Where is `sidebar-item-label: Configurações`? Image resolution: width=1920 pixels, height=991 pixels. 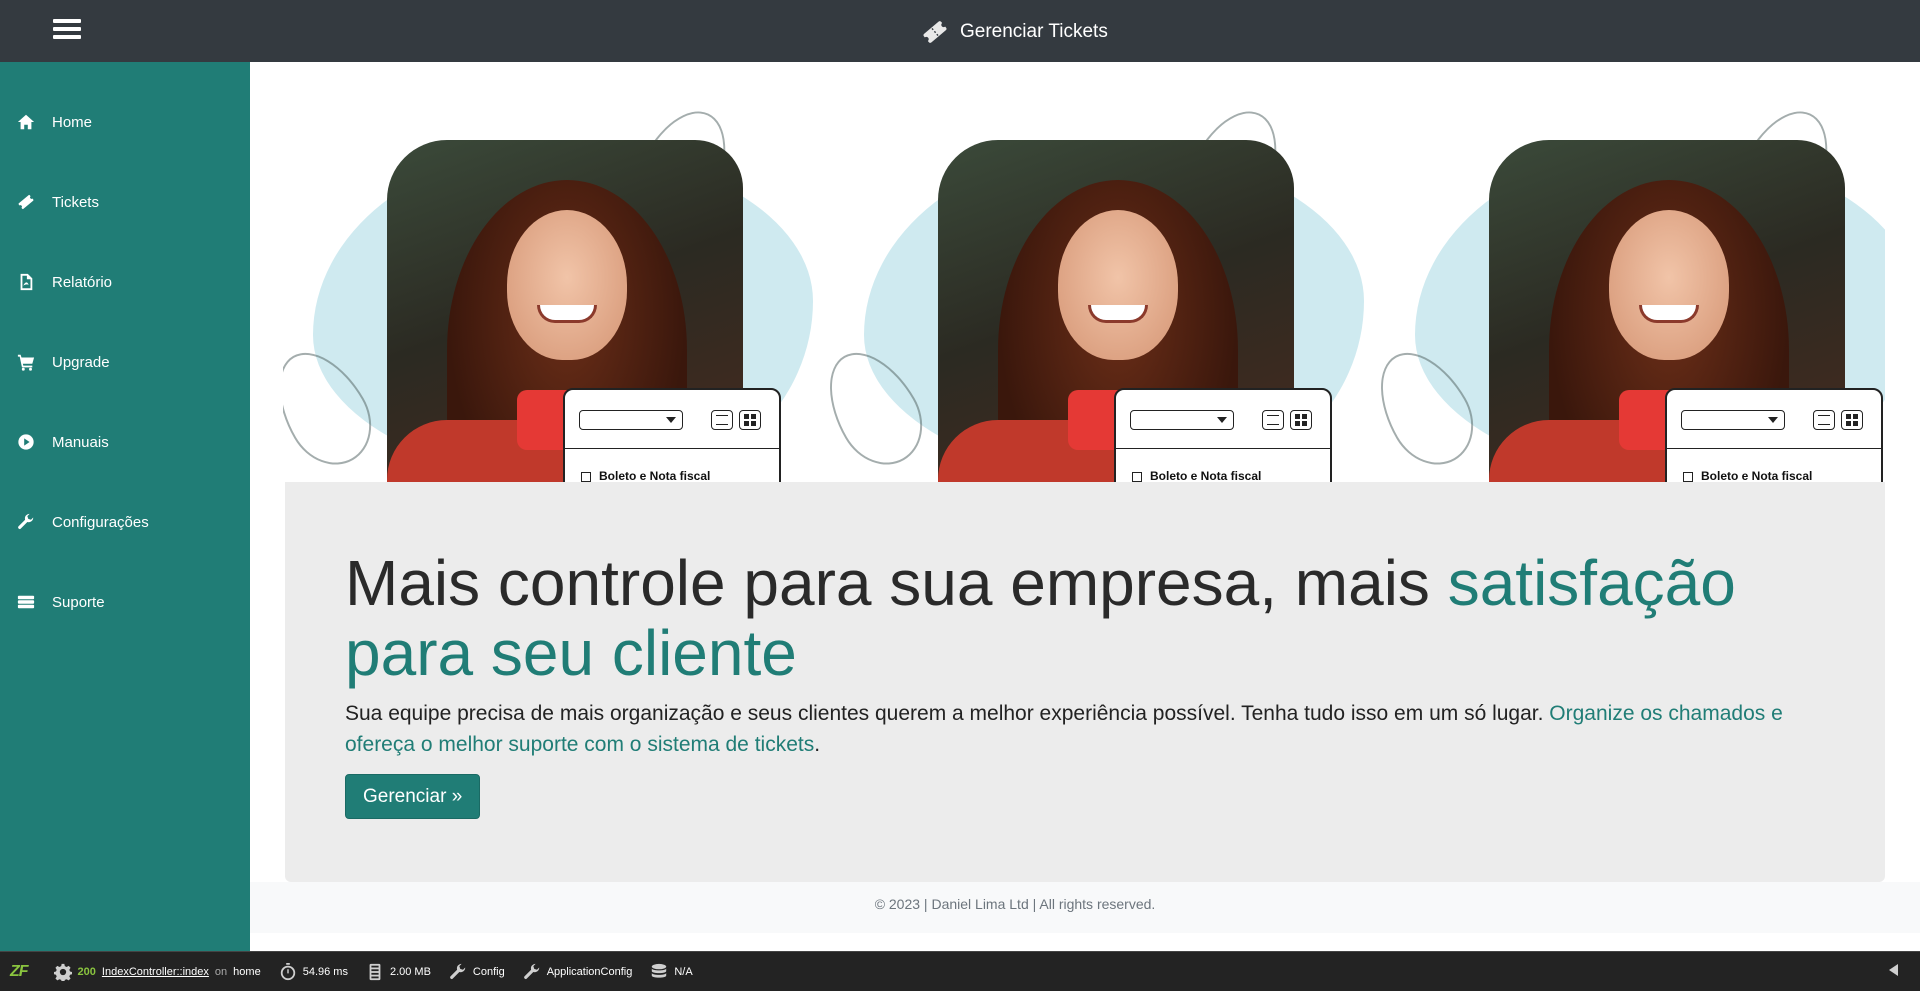 sidebar-item-label: Configurações is located at coordinates (100, 522).